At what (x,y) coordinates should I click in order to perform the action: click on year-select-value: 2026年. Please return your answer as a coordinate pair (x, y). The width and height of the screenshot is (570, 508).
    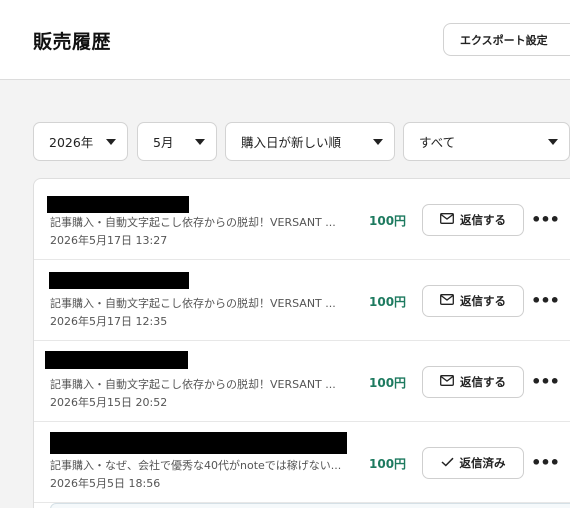
    Looking at the image, I should click on (71, 142).